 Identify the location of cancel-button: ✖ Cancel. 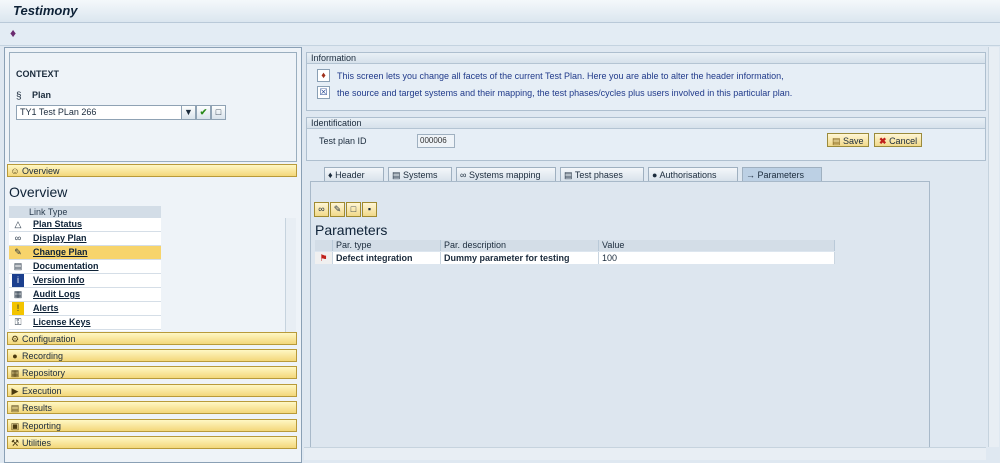
(898, 140).